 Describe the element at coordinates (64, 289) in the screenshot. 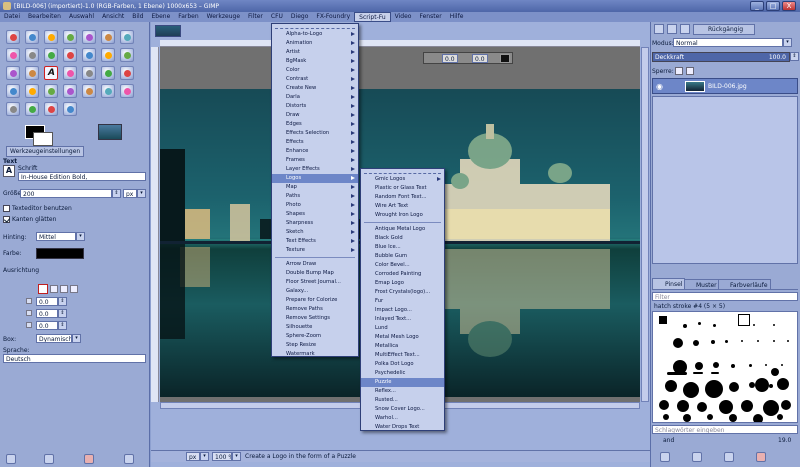

I see `justify-center-button` at that location.